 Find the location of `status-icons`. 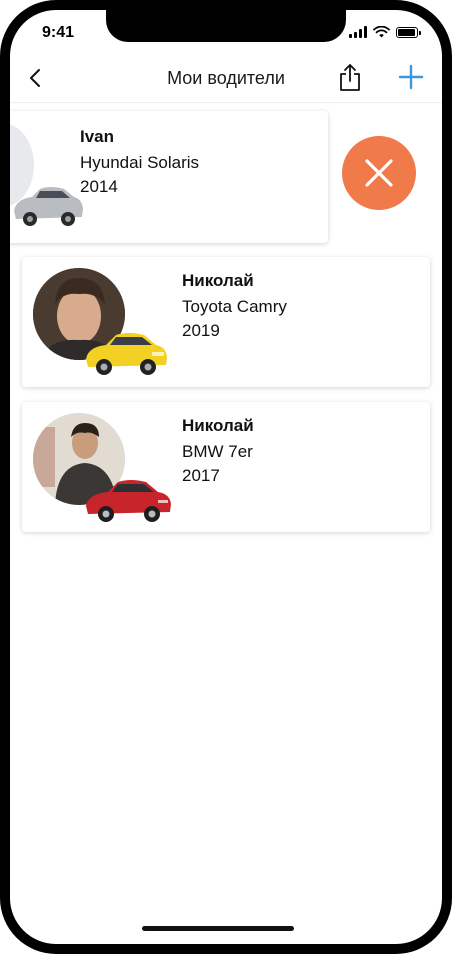

status-icons is located at coordinates (385, 32).